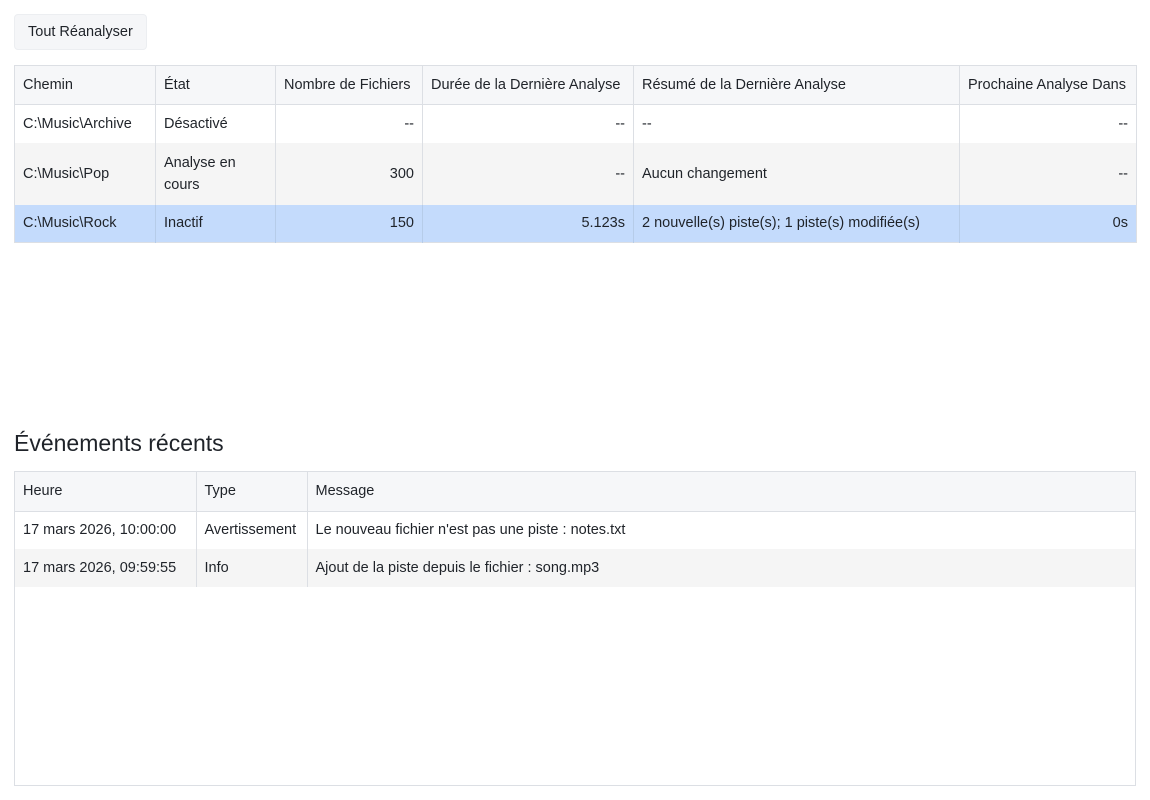 The image size is (1150, 800). What do you see at coordinates (85, 173) in the screenshot?
I see `cell-path: C:\Music\Pop` at bounding box center [85, 173].